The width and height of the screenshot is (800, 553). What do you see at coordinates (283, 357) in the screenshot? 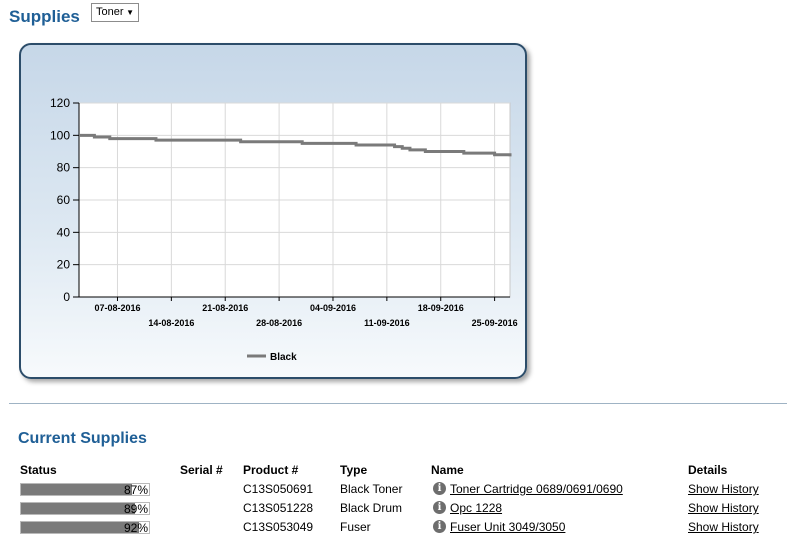
I see `legend-label: Black` at bounding box center [283, 357].